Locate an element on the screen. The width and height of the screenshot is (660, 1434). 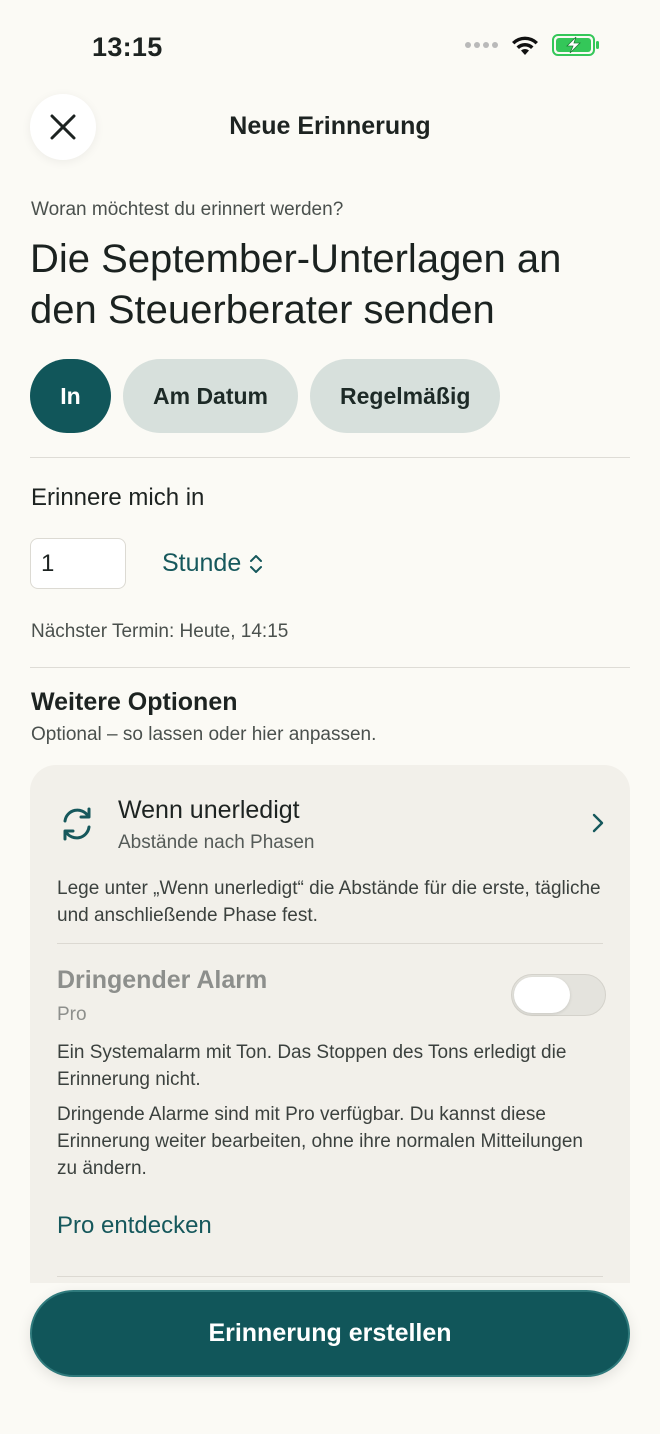
create-reminder-button: Erinnerung erstellen is located at coordinates (330, 1333).